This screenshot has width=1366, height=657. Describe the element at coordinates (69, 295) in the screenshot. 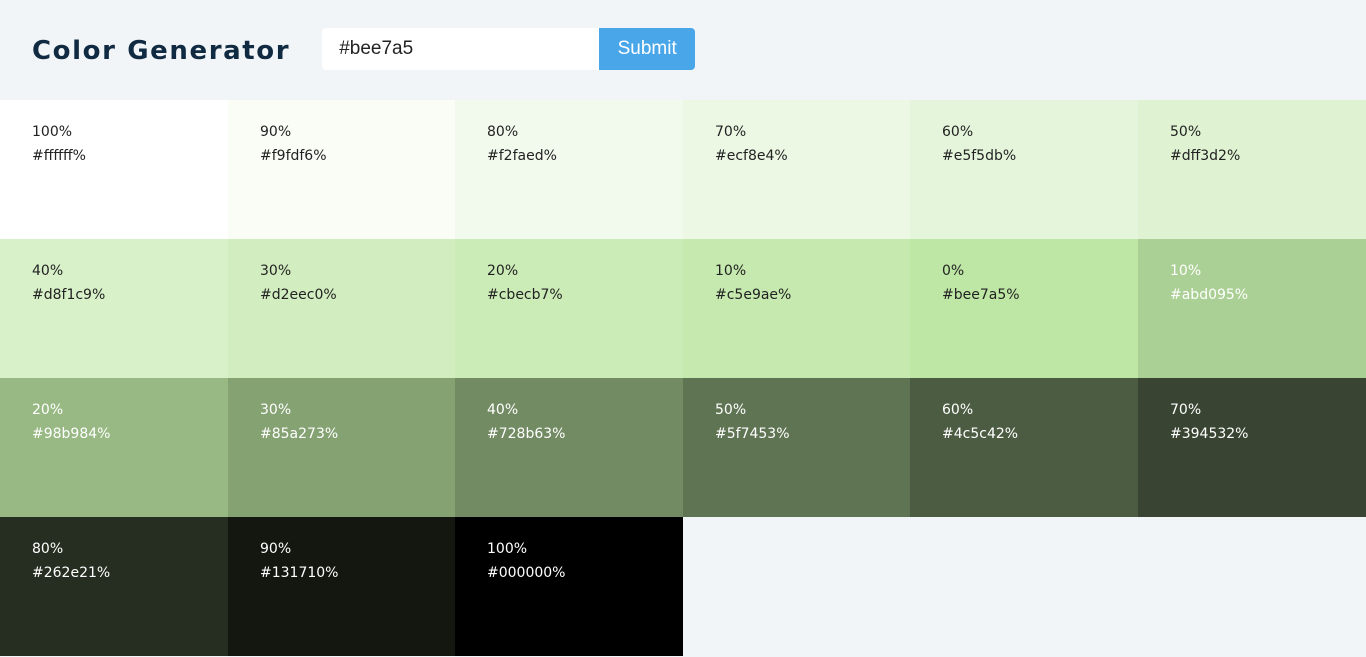

I see `swatch-hex: #d8f1c9%` at that location.